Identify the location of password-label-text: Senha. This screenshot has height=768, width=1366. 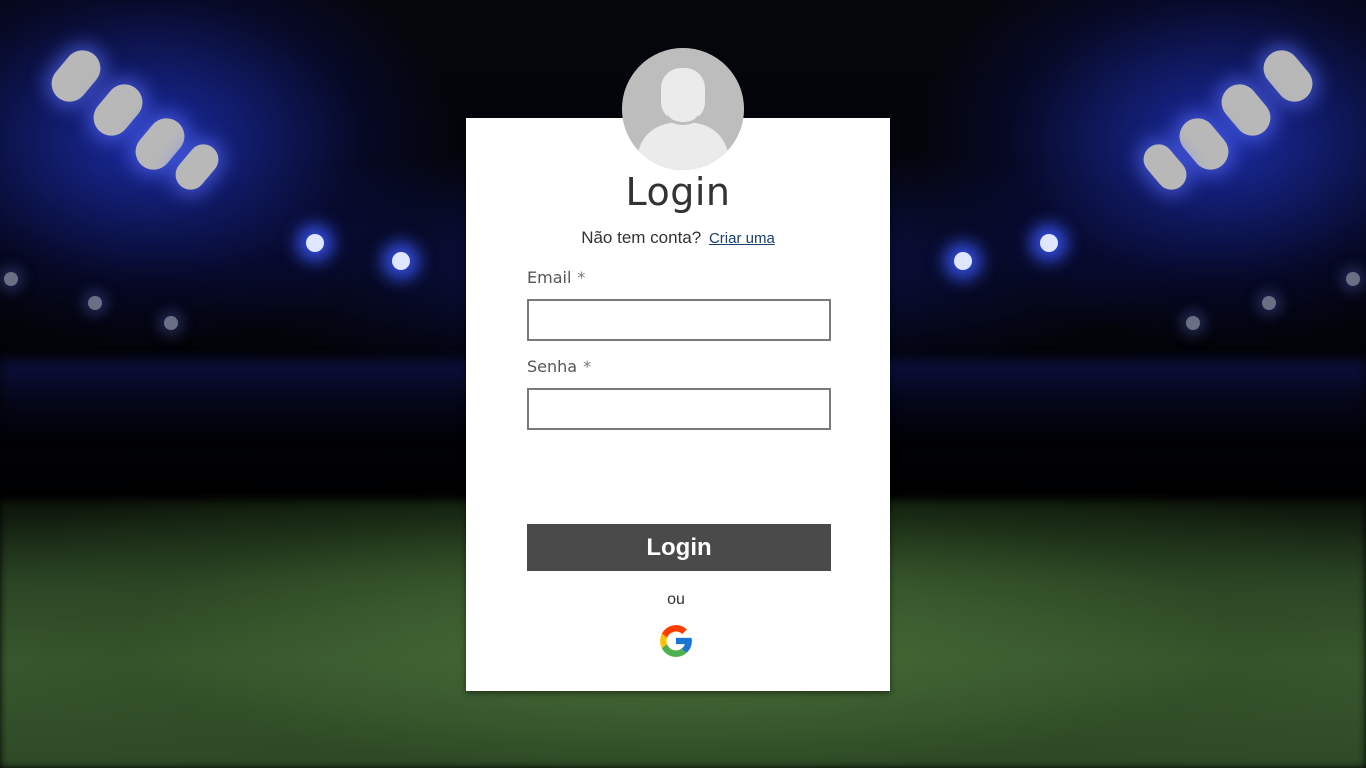
(552, 366).